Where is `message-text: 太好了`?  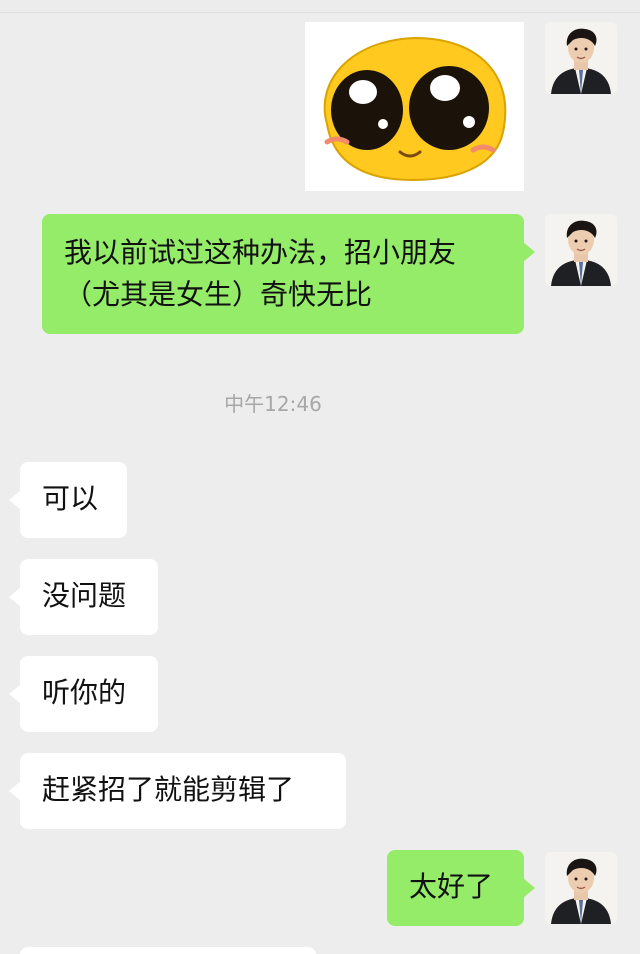
message-text: 太好了 is located at coordinates (451, 886).